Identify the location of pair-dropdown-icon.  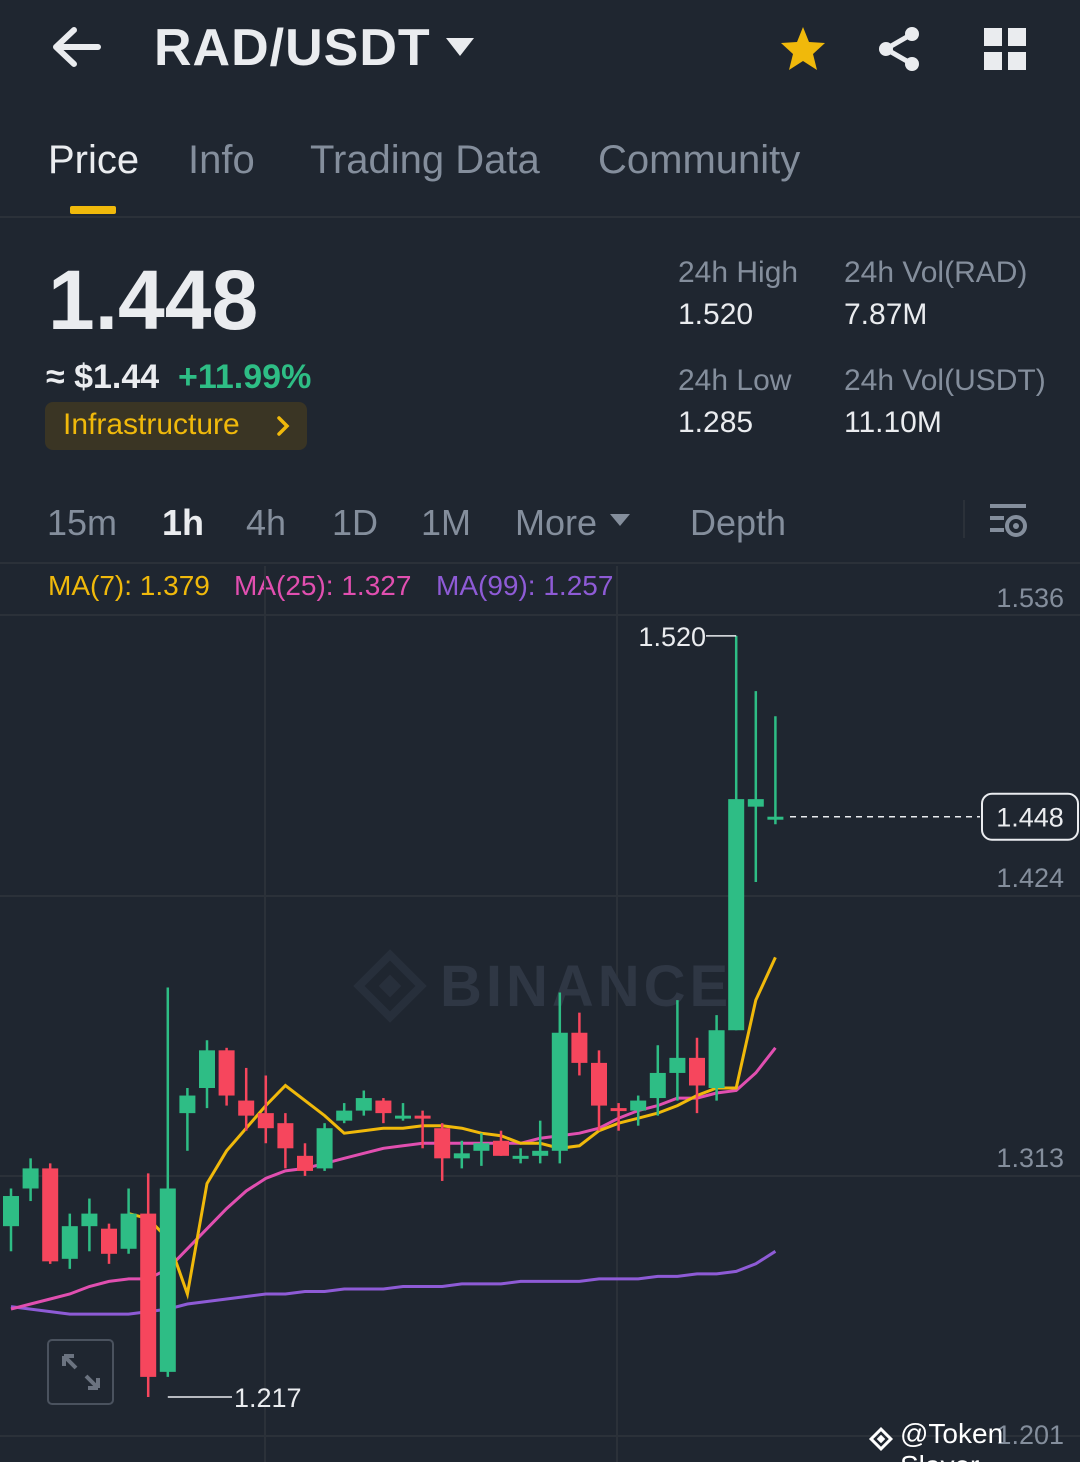
(460, 47).